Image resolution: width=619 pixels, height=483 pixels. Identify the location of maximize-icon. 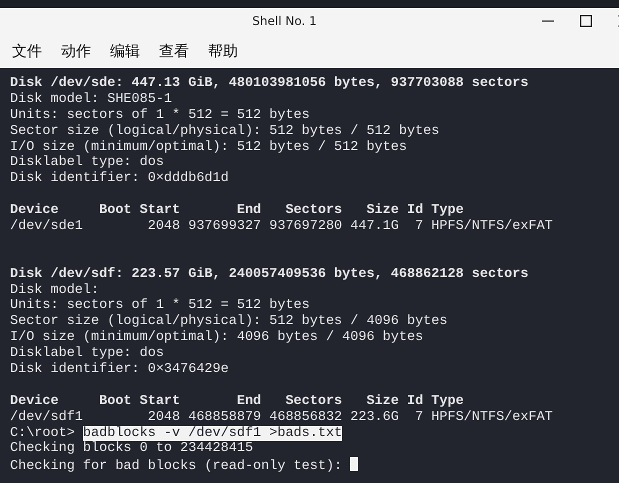
(586, 21).